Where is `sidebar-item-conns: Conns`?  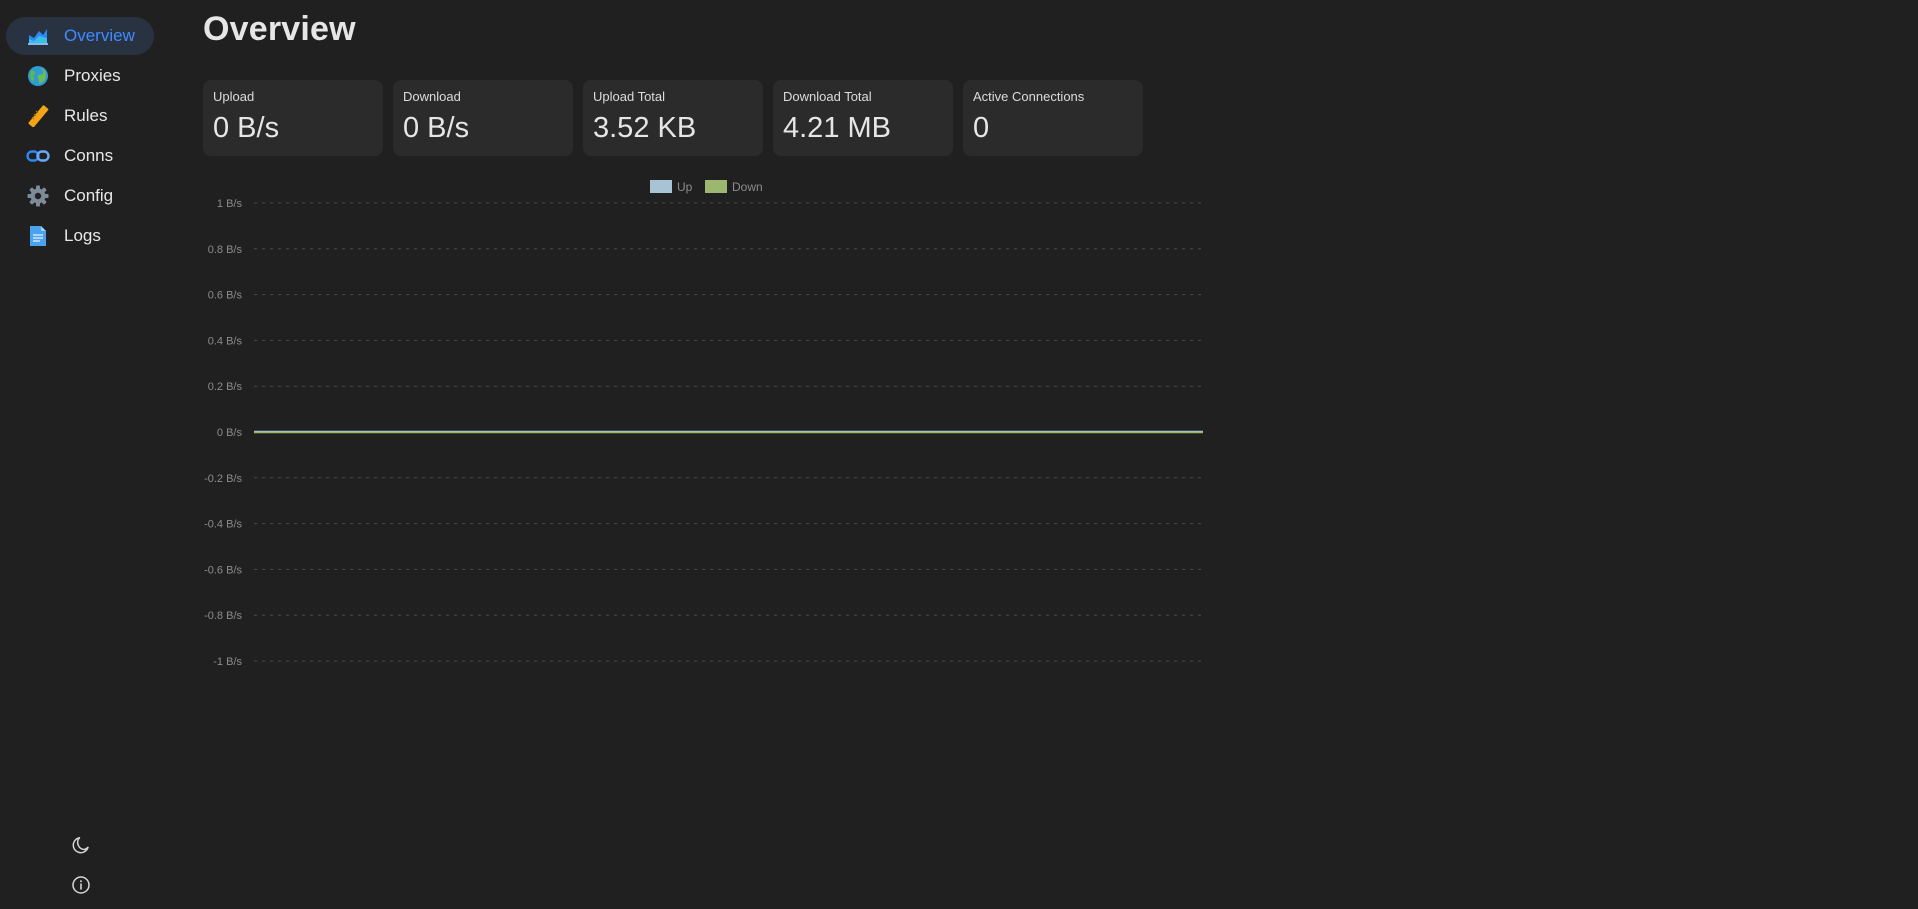
sidebar-item-conns: Conns is located at coordinates (80, 156).